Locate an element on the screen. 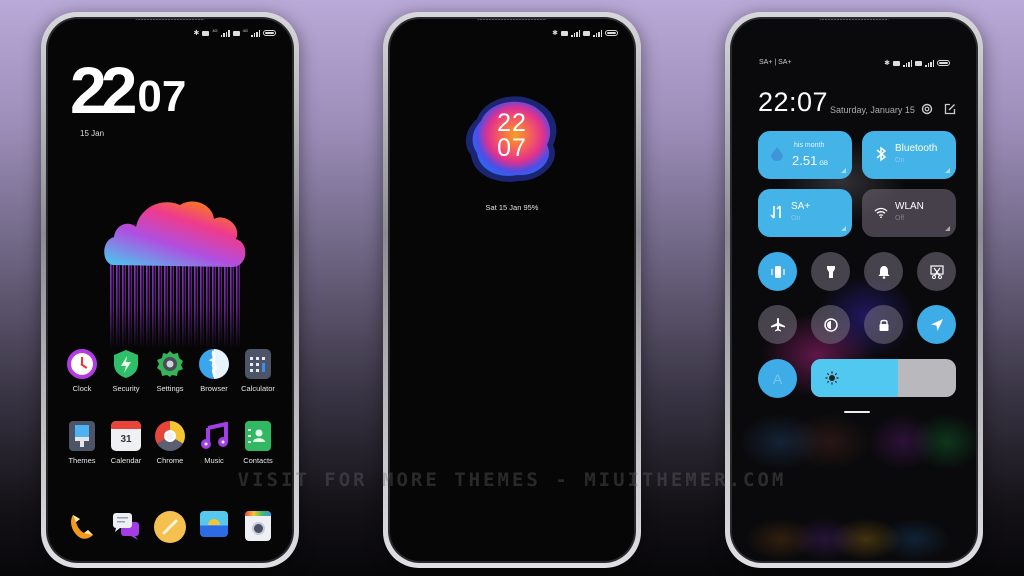 This screenshot has height=576, width=1024. brightness-slider is located at coordinates (883, 378).